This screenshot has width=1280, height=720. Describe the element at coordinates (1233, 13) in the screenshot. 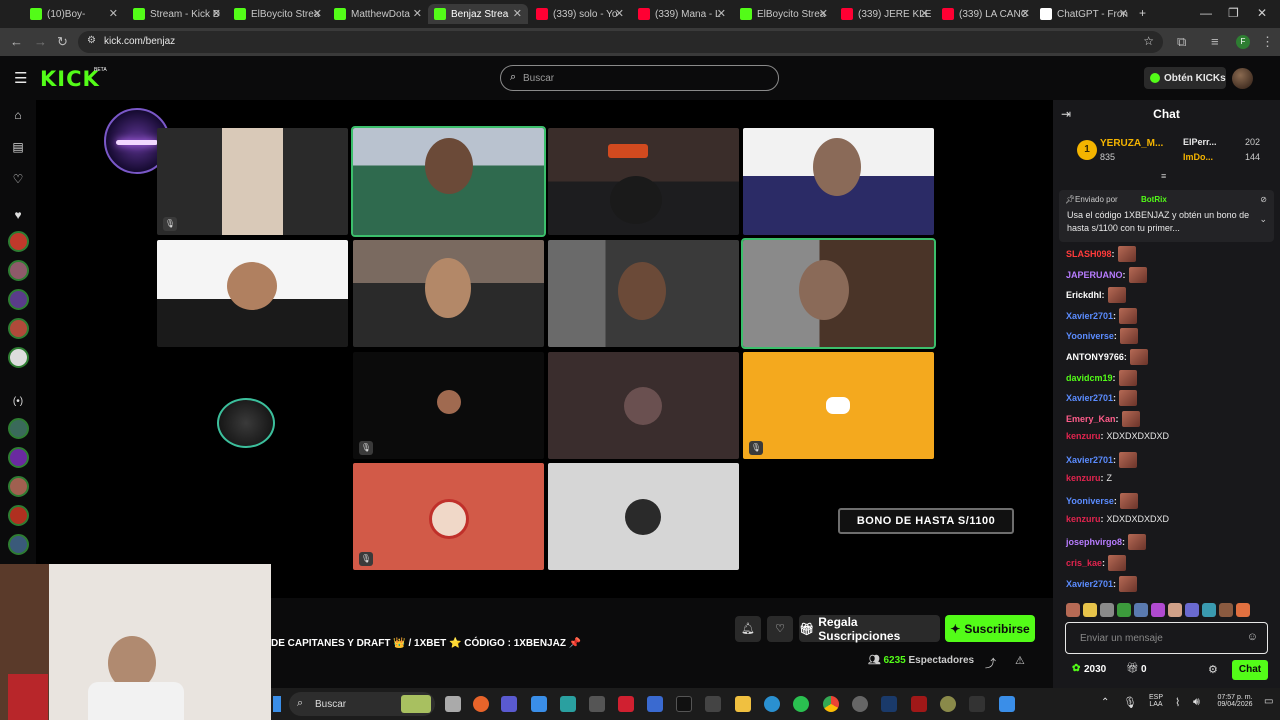

I see `restore-icon: ❐` at that location.